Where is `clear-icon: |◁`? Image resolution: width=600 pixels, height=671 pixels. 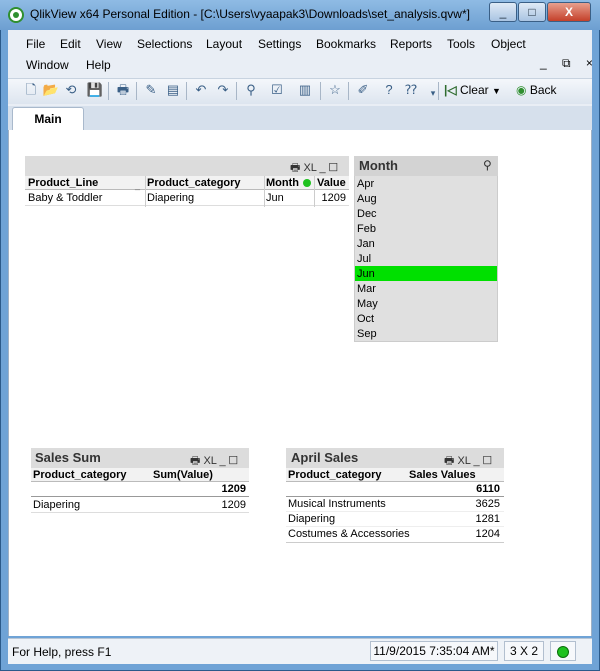
clear-icon: |◁ is located at coordinates (450, 90).